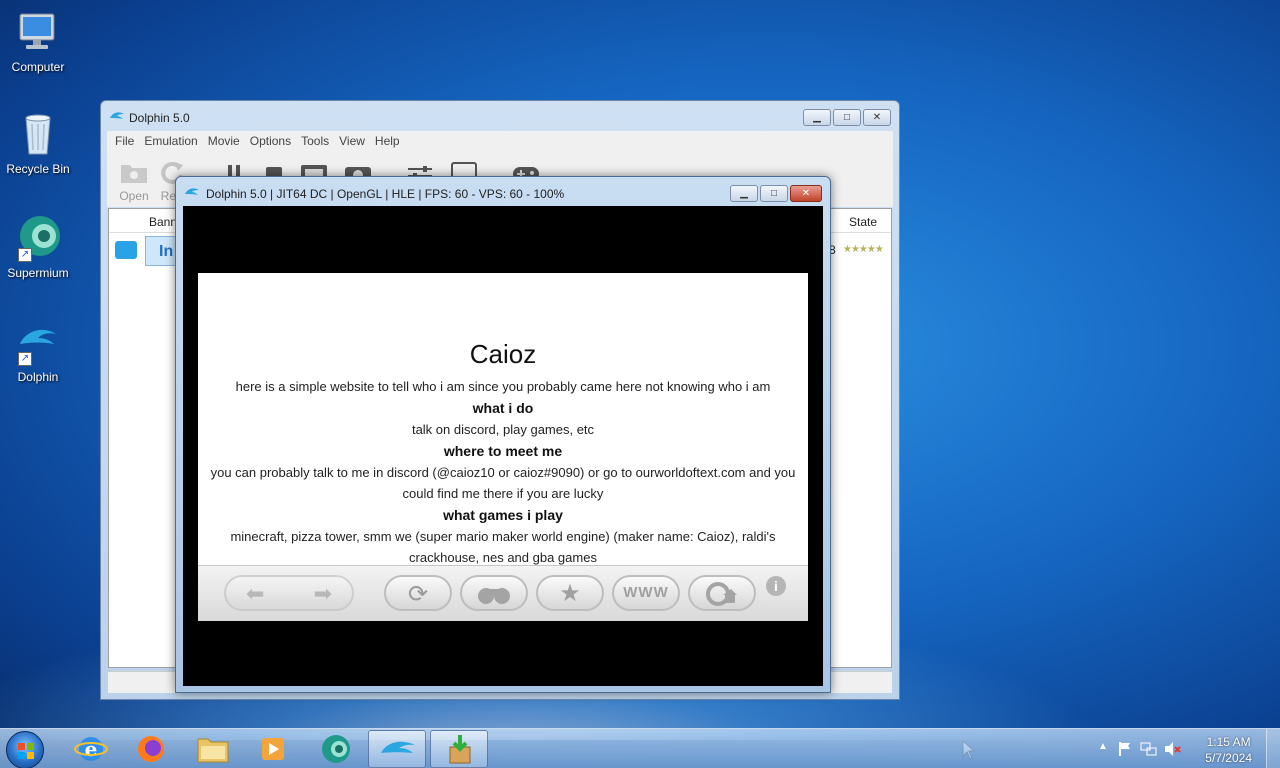  I want to click on internet-explorer-icon: e, so click(91, 749).